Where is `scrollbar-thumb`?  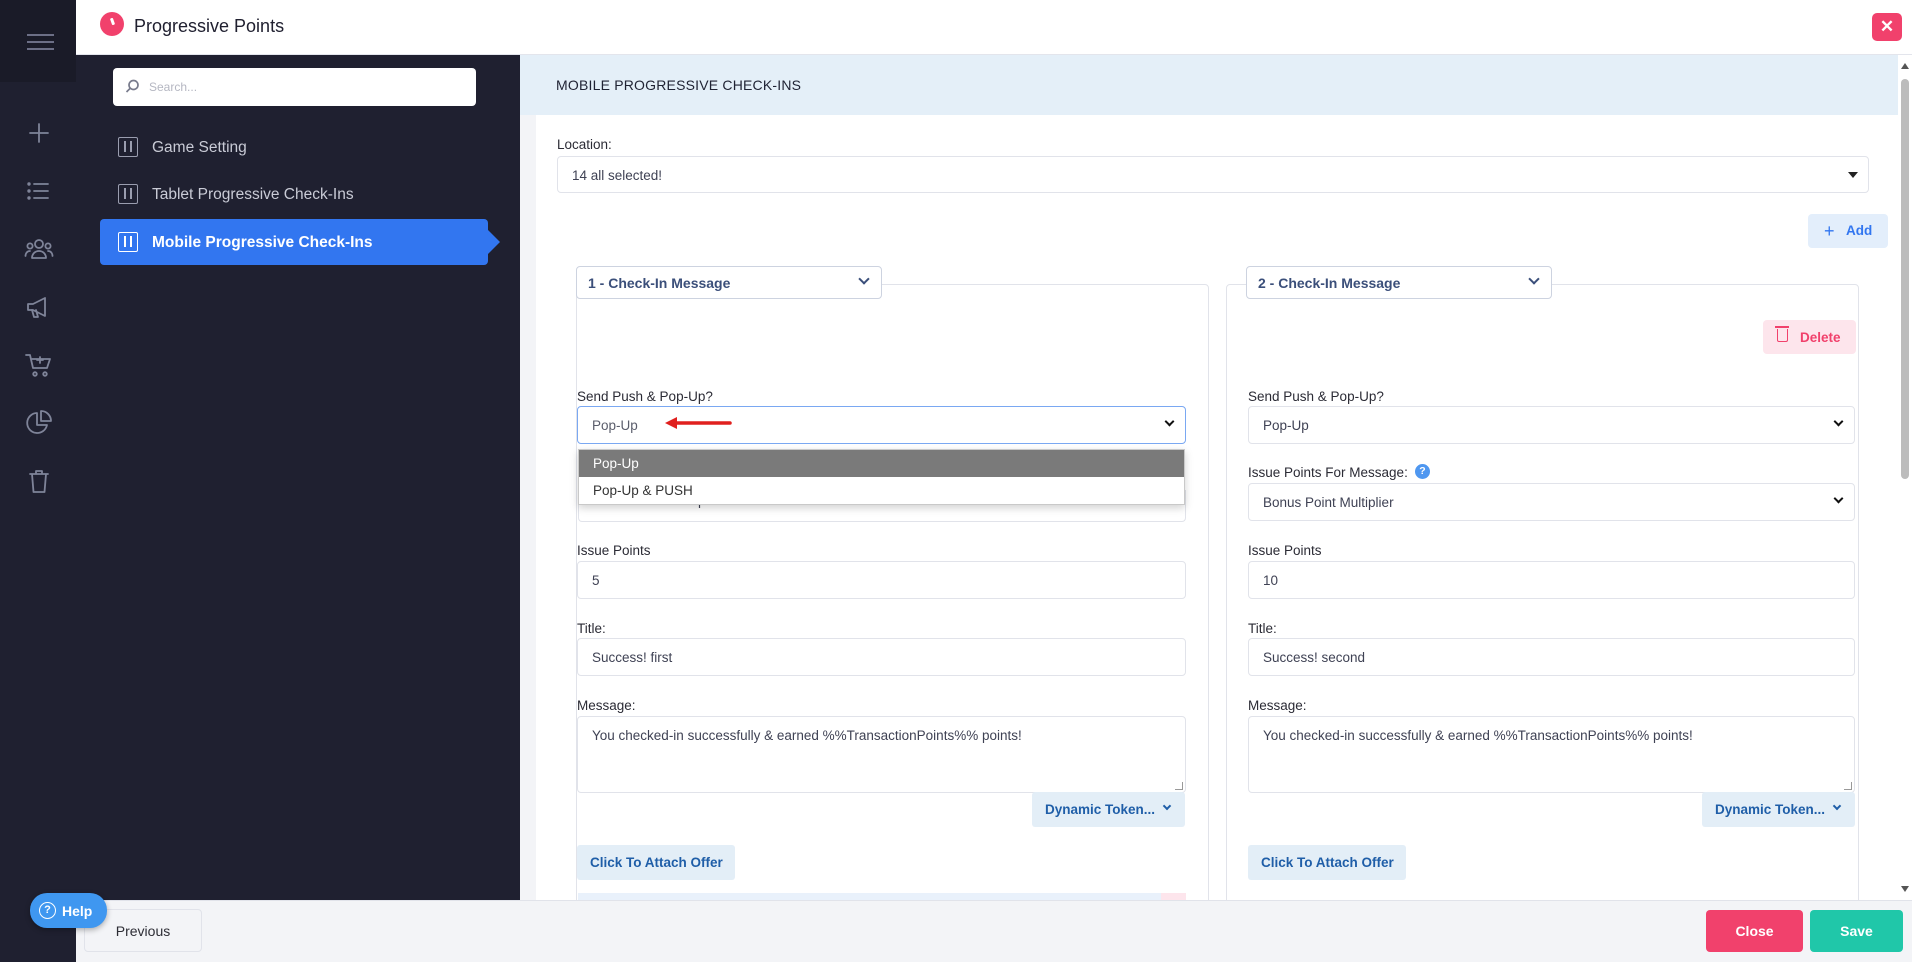 scrollbar-thumb is located at coordinates (1905, 279).